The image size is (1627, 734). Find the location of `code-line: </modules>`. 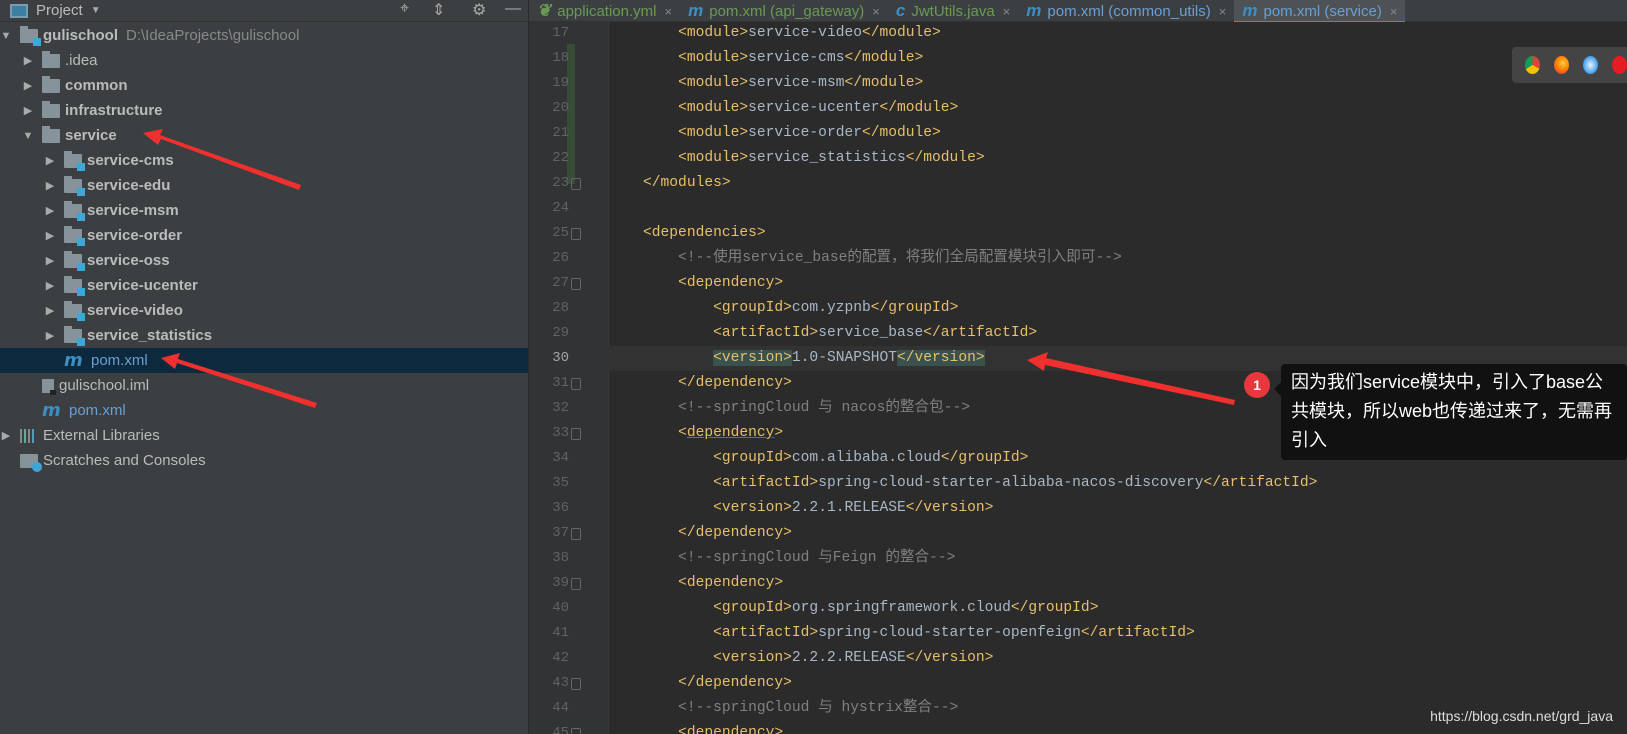

code-line: </modules> is located at coordinates (1117, 183).